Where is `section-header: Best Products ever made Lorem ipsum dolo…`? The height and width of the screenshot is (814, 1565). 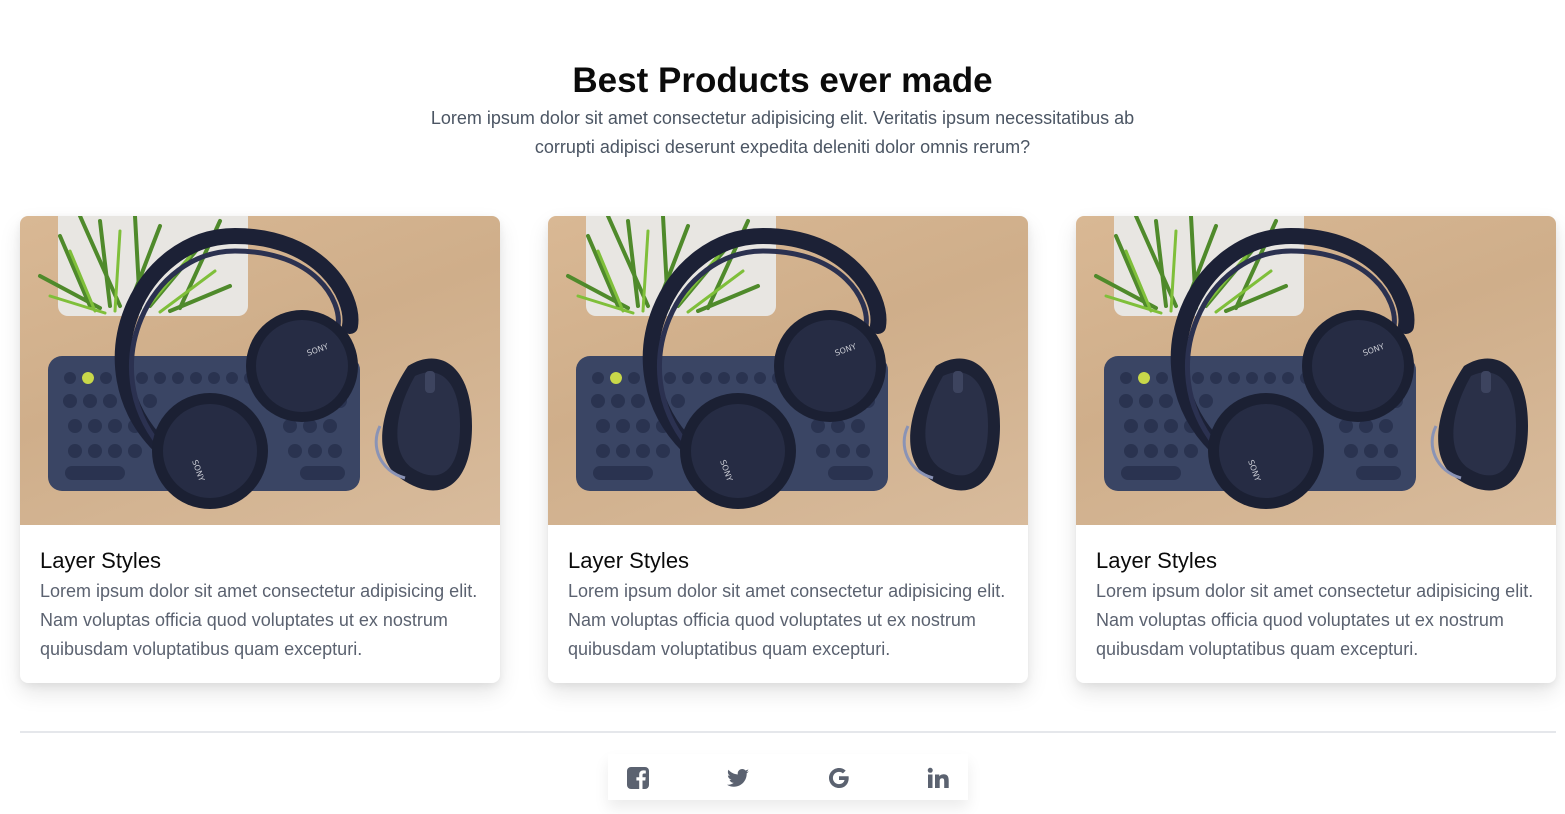
section-header: Best Products ever made Lorem ipsum dolo… is located at coordinates (782, 110).